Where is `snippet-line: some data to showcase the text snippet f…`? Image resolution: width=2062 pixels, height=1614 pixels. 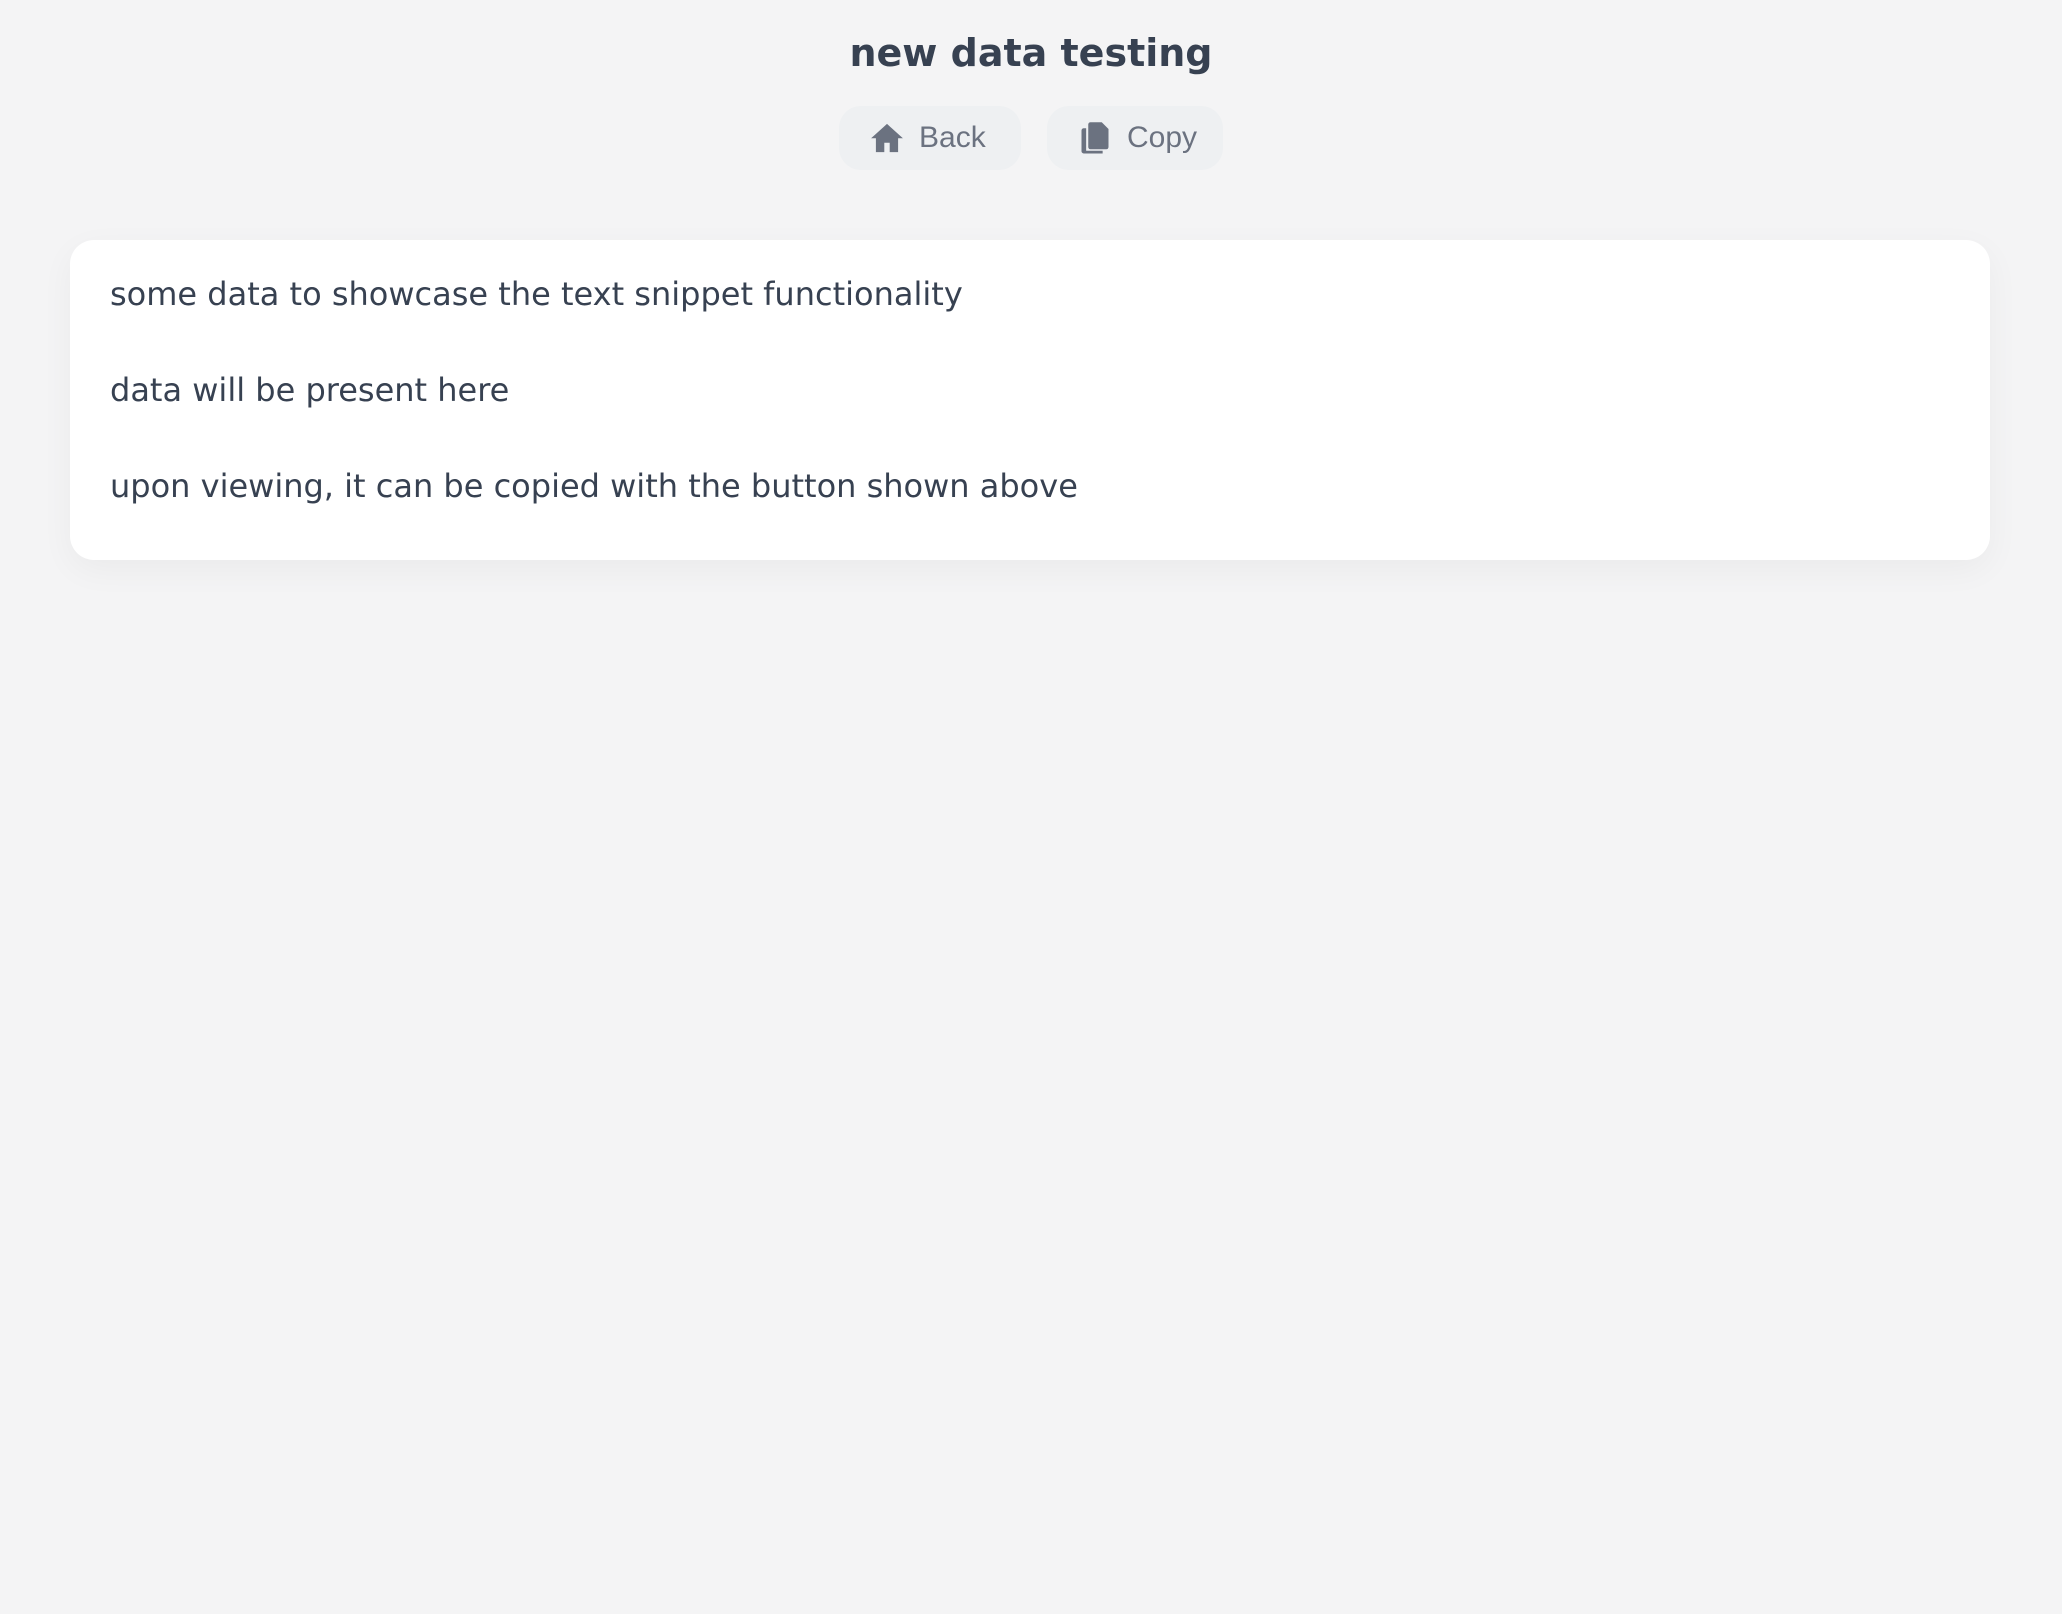
snippet-line: some data to showcase the text snippet f… is located at coordinates (536, 294).